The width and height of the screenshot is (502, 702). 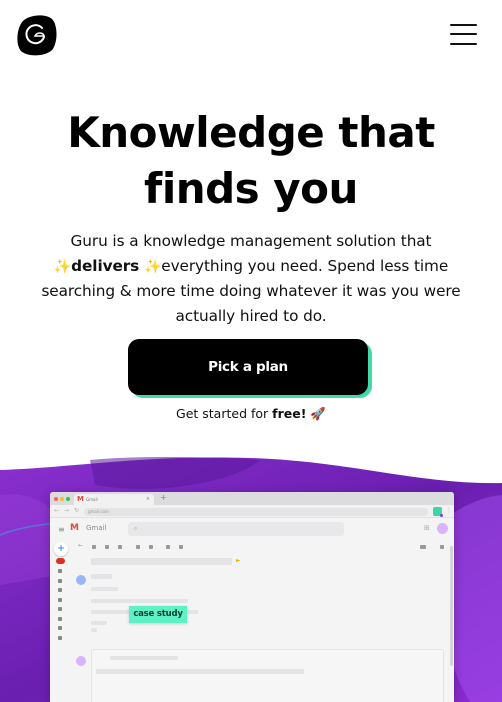 I want to click on back-arrow-icon: ←, so click(x=81, y=545).